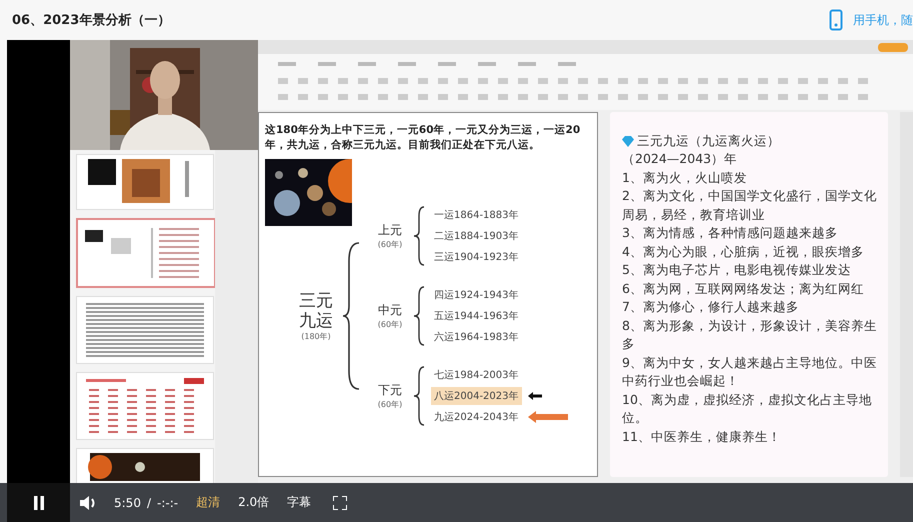 The image size is (913, 522). Describe the element at coordinates (127, 503) in the screenshot. I see `current-time: 5:50` at that location.